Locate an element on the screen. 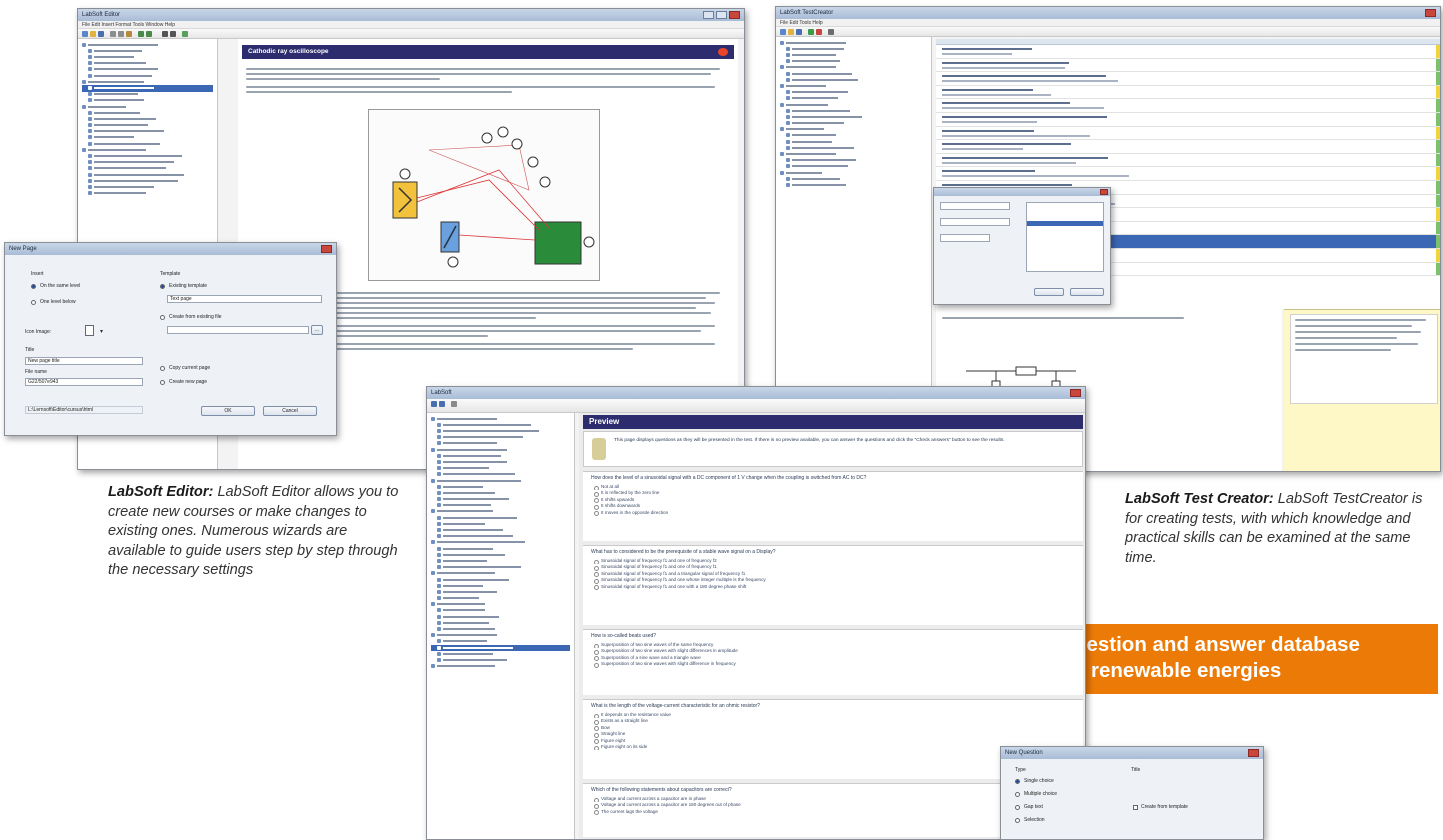 This screenshot has width=1443, height=840. qp-ok-button is located at coordinates (1049, 292).